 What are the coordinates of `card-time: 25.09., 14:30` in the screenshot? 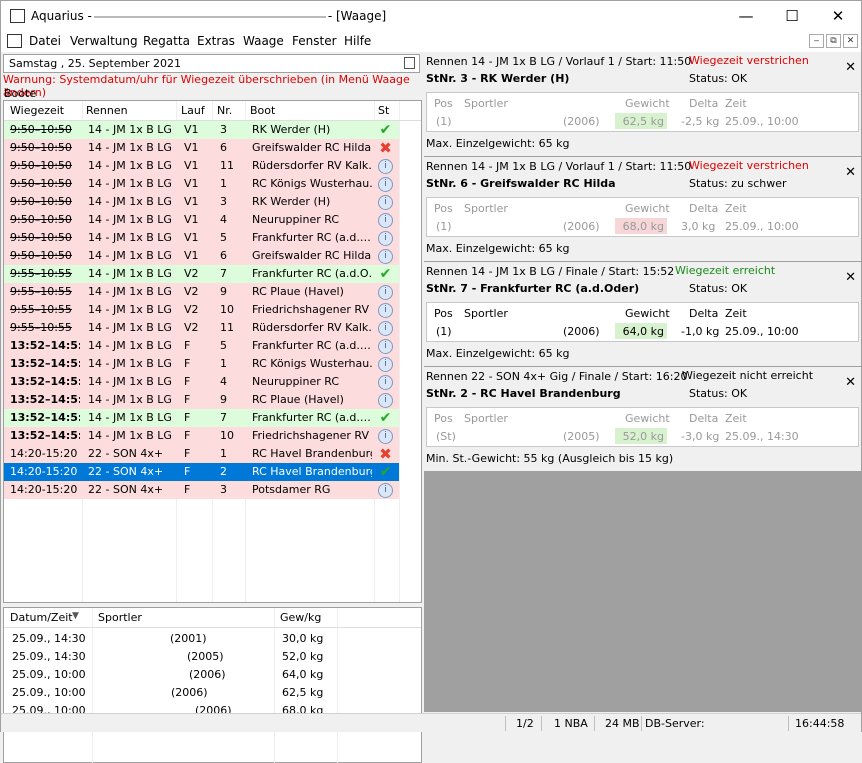 It's located at (762, 436).